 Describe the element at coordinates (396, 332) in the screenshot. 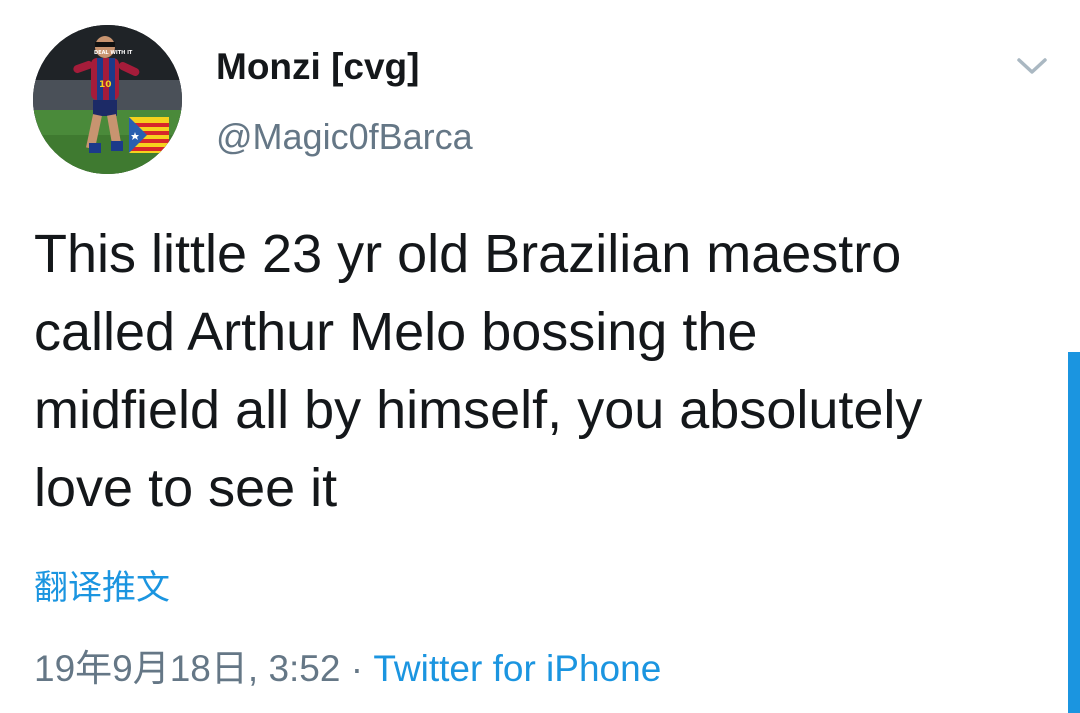

I see `tweet-text-line: called Arthur Melo bossing the` at that location.